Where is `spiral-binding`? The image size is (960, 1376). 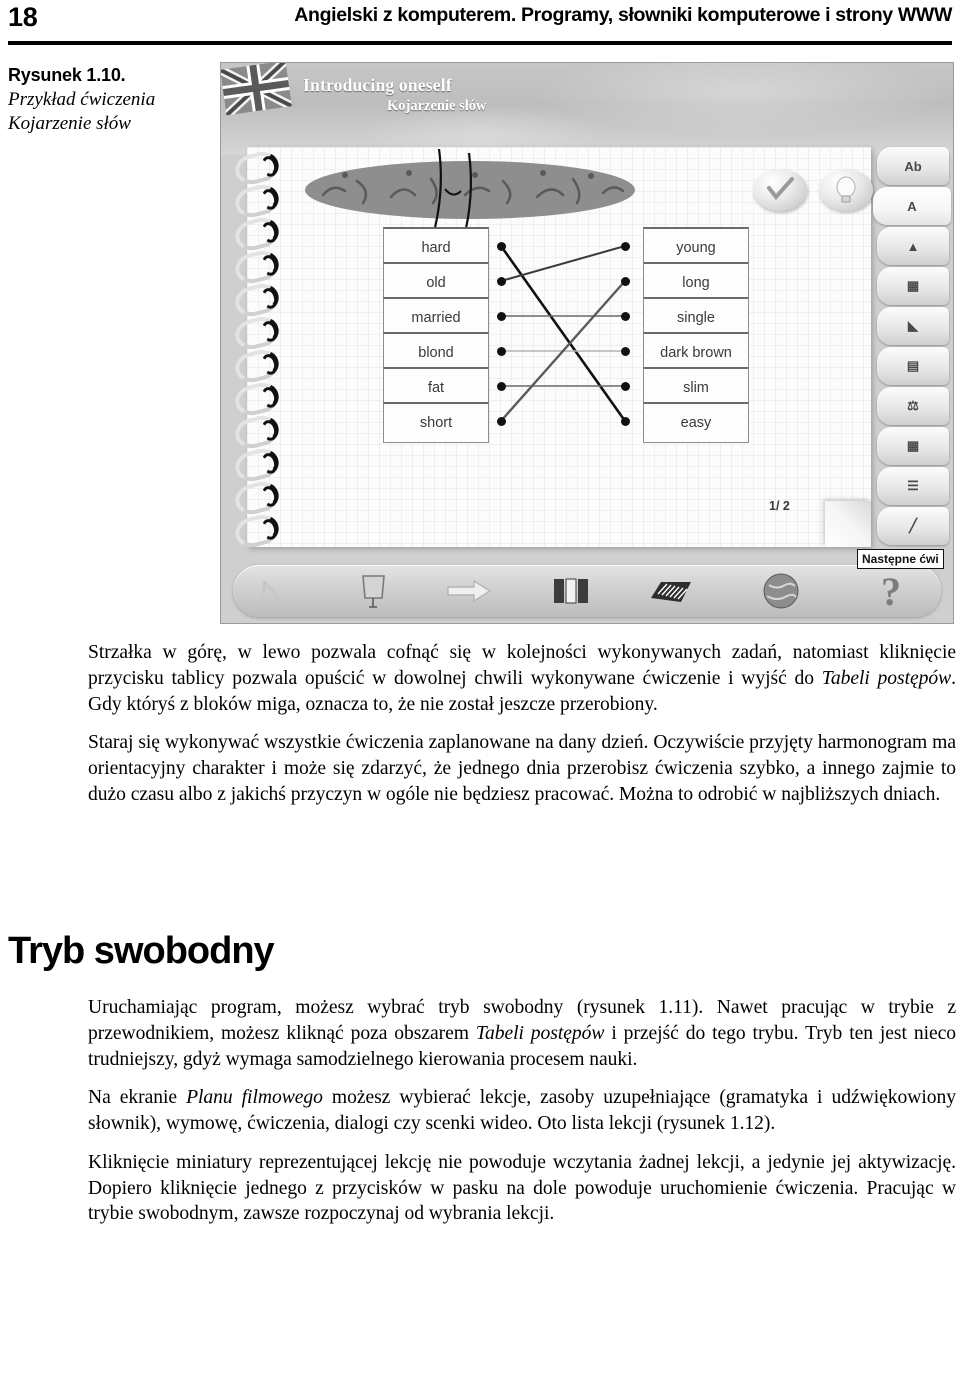
spiral-binding is located at coordinates (257, 349).